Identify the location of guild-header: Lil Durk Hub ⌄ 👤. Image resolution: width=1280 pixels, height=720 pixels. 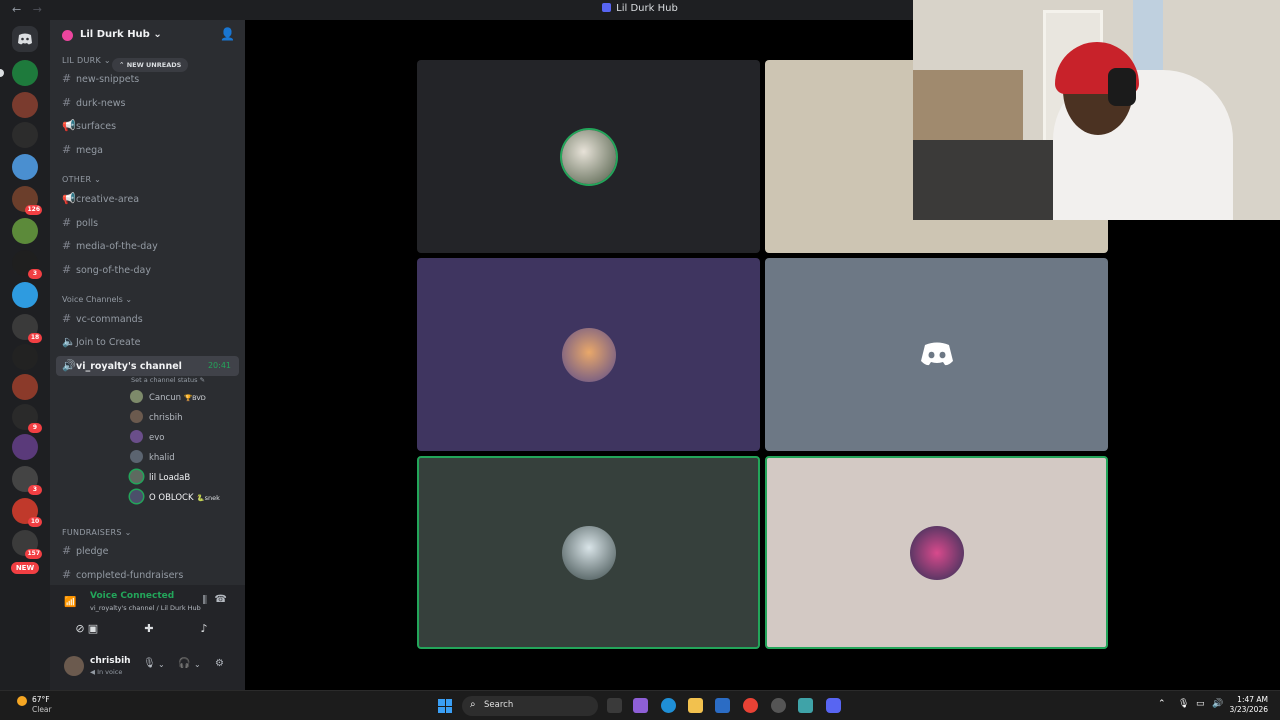
(147, 35).